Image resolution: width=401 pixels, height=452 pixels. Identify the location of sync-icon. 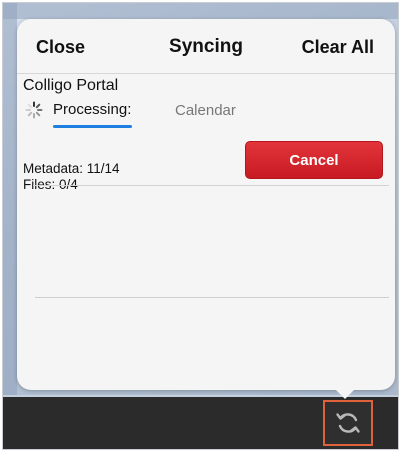
(348, 423).